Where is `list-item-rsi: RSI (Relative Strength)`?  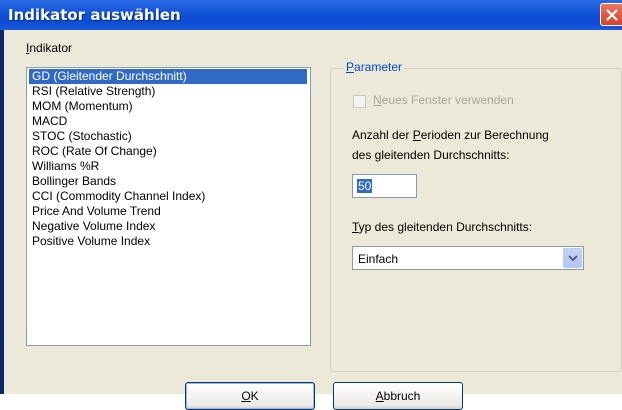
list-item-rsi: RSI (Relative Strength) is located at coordinates (93, 91).